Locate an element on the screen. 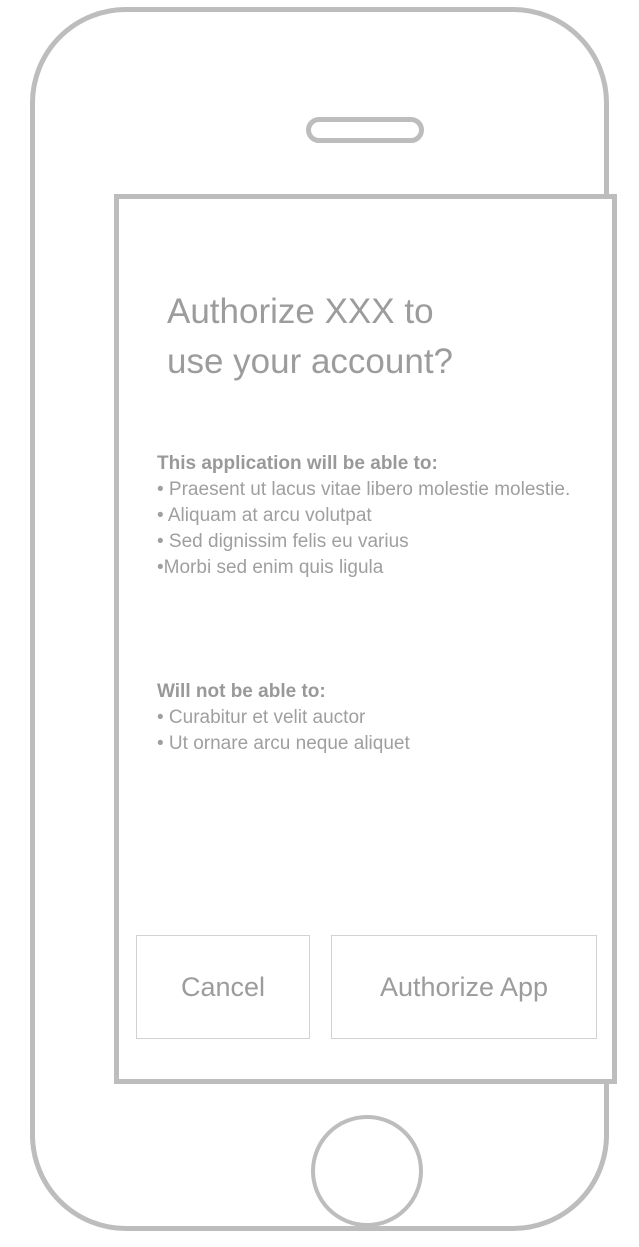 The height and width of the screenshot is (1247, 639). dialog-title-line-1: Authorize XXX to is located at coordinates (300, 311).